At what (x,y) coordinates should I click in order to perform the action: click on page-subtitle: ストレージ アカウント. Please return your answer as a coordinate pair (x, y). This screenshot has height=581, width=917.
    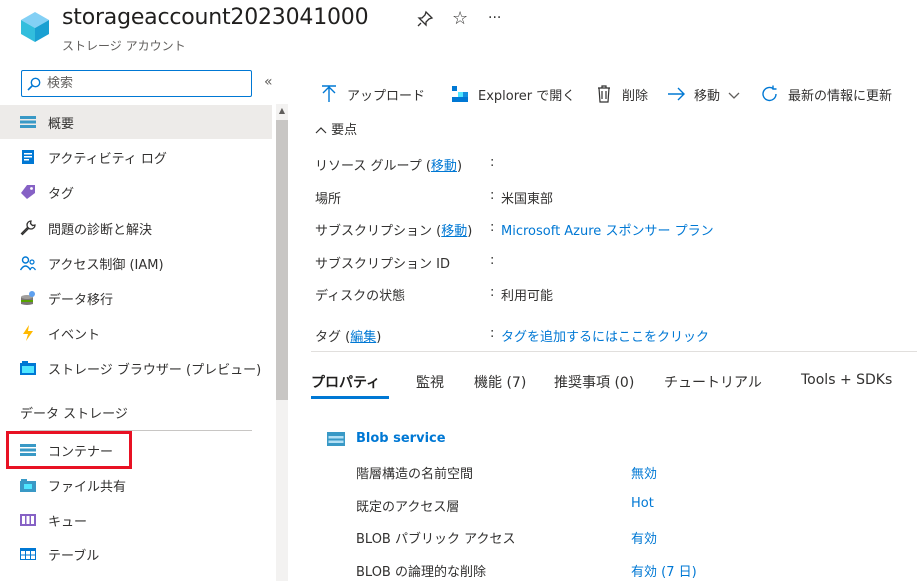
    Looking at the image, I should click on (124, 46).